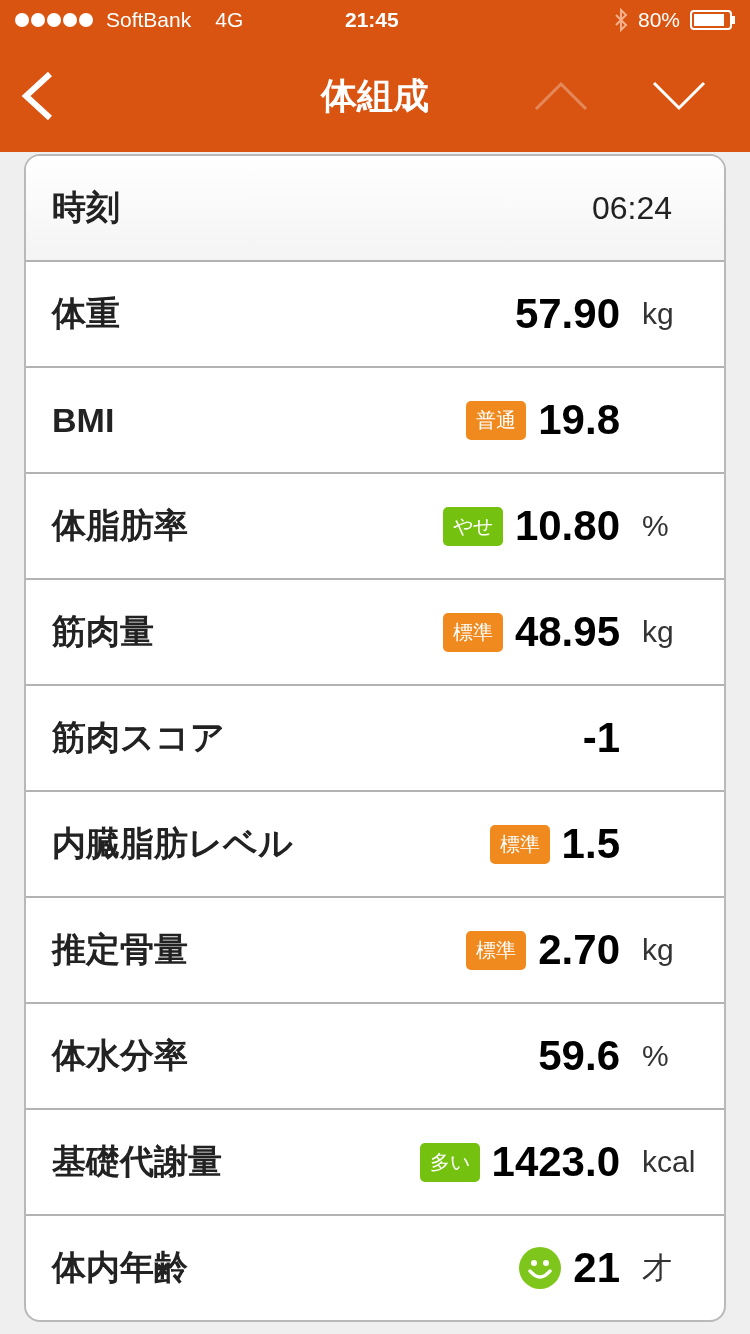  I want to click on metric-value: 10.80, so click(567, 526).